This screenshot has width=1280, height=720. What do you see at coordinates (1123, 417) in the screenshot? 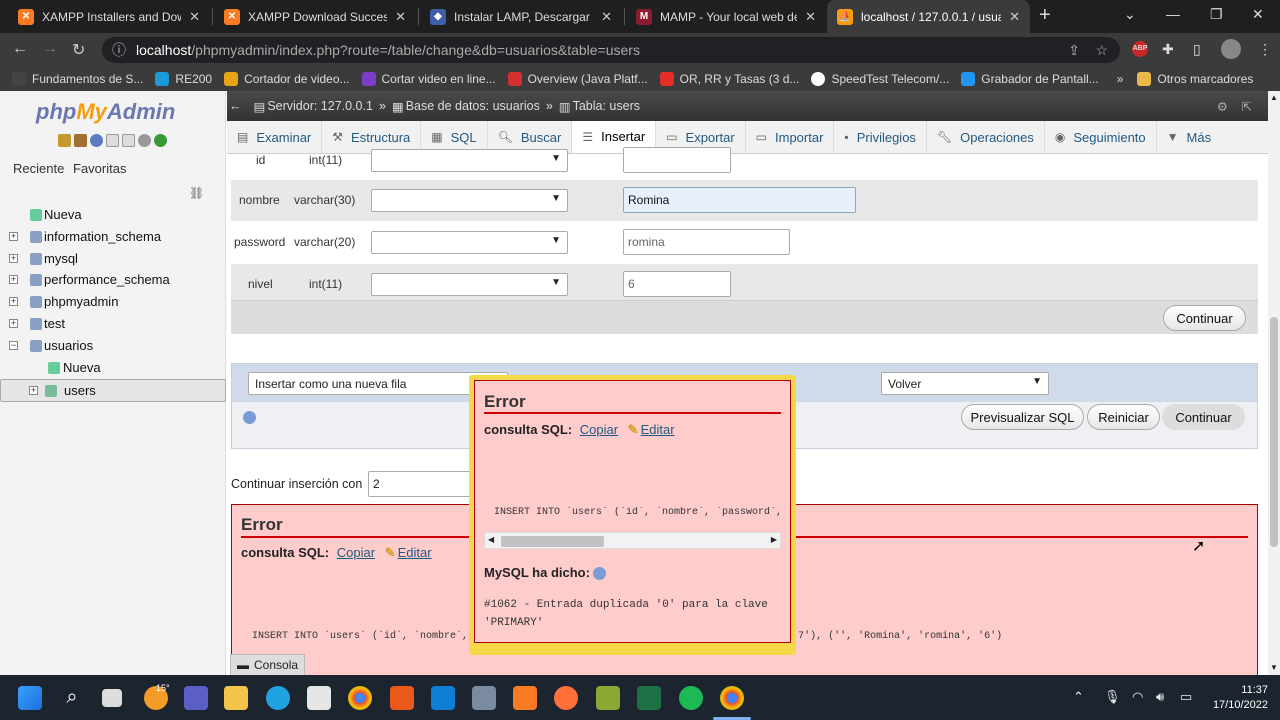
I see `reset-button: Reiniciar` at bounding box center [1123, 417].